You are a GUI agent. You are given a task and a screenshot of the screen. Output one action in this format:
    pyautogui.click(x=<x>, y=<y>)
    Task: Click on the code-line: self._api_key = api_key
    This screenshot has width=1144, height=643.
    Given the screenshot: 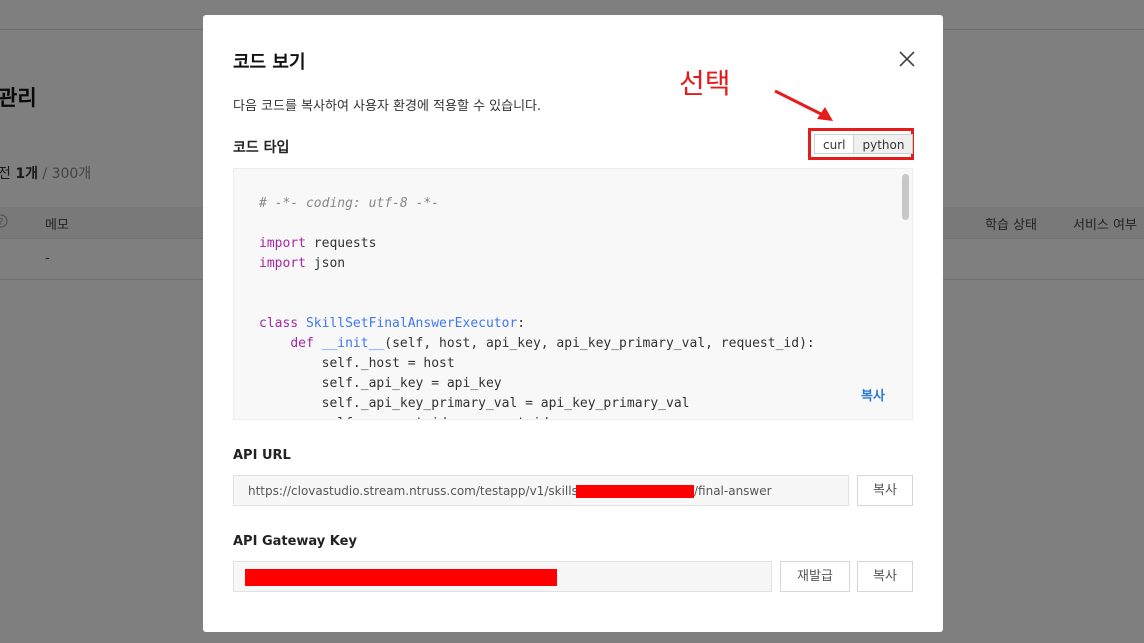 What is the action you would take?
    pyautogui.click(x=537, y=384)
    